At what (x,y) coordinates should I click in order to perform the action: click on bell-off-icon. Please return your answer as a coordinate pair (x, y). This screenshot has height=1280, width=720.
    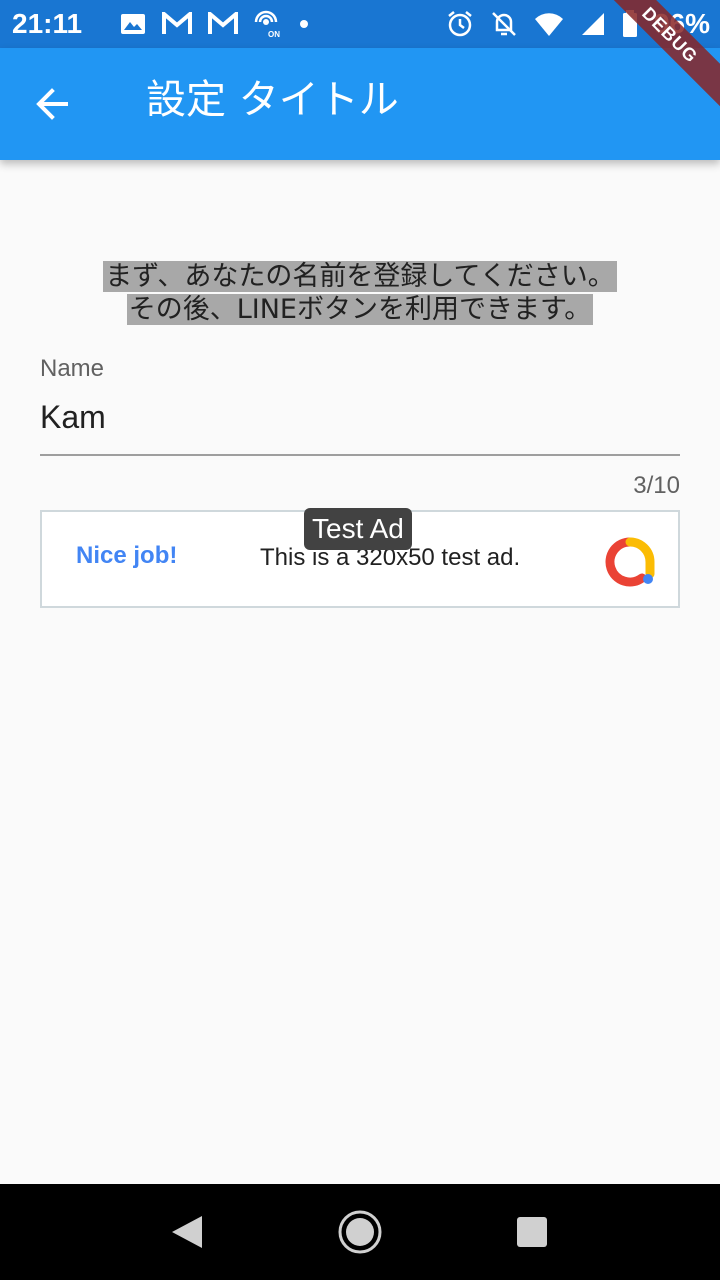
    Looking at the image, I should click on (504, 24).